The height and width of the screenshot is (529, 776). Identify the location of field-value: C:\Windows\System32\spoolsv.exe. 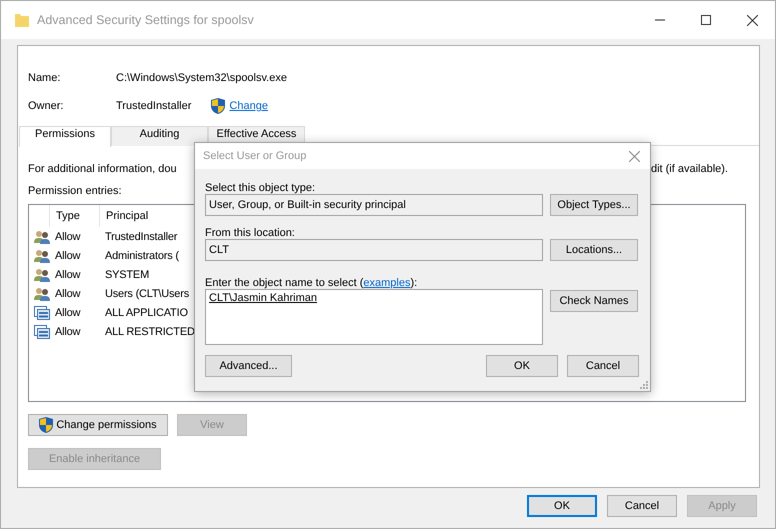
(201, 78).